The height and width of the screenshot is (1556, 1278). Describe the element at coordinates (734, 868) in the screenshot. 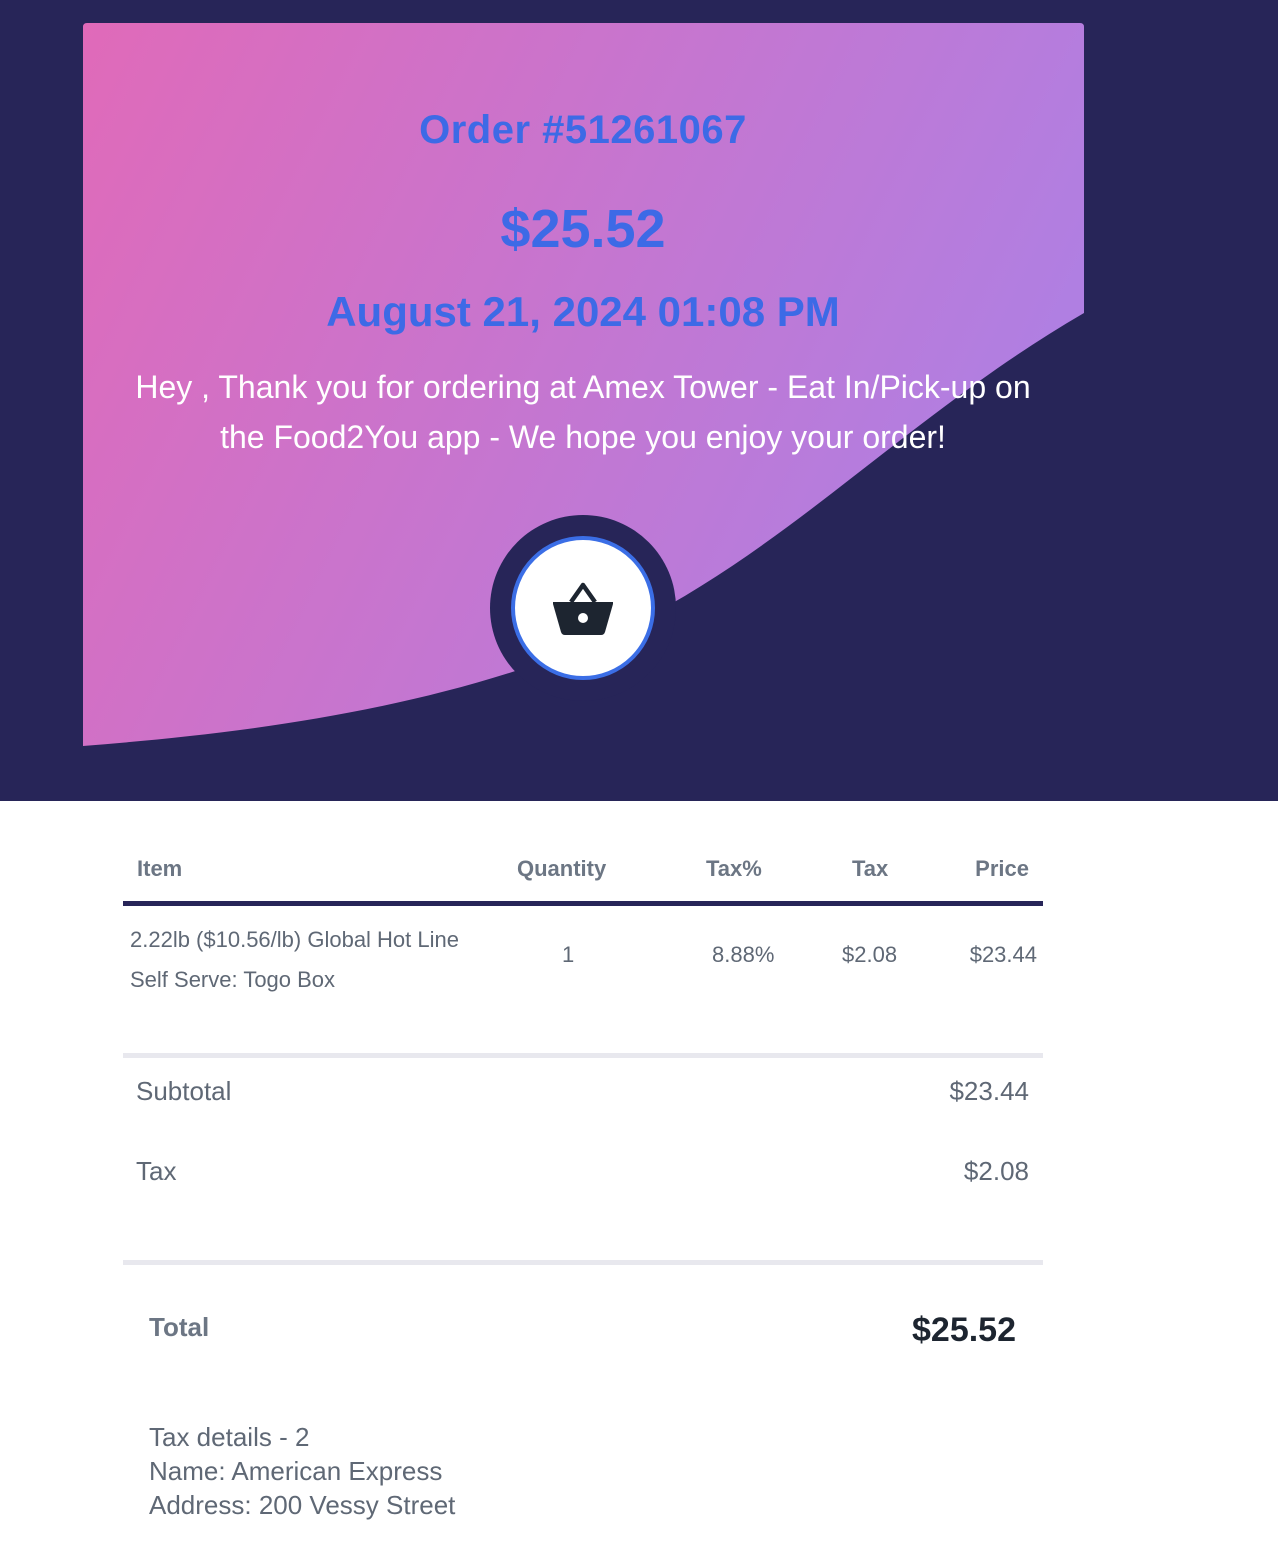

I see `column-header-tax-percent: Tax%` at that location.